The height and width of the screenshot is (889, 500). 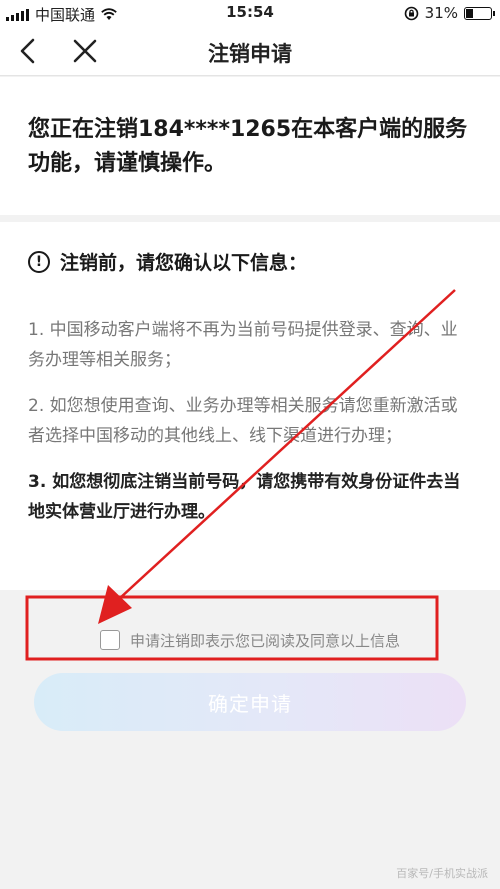 What do you see at coordinates (184, 263) in the screenshot?
I see `notice-heading: 注销前，请您确认以下信息：` at bounding box center [184, 263].